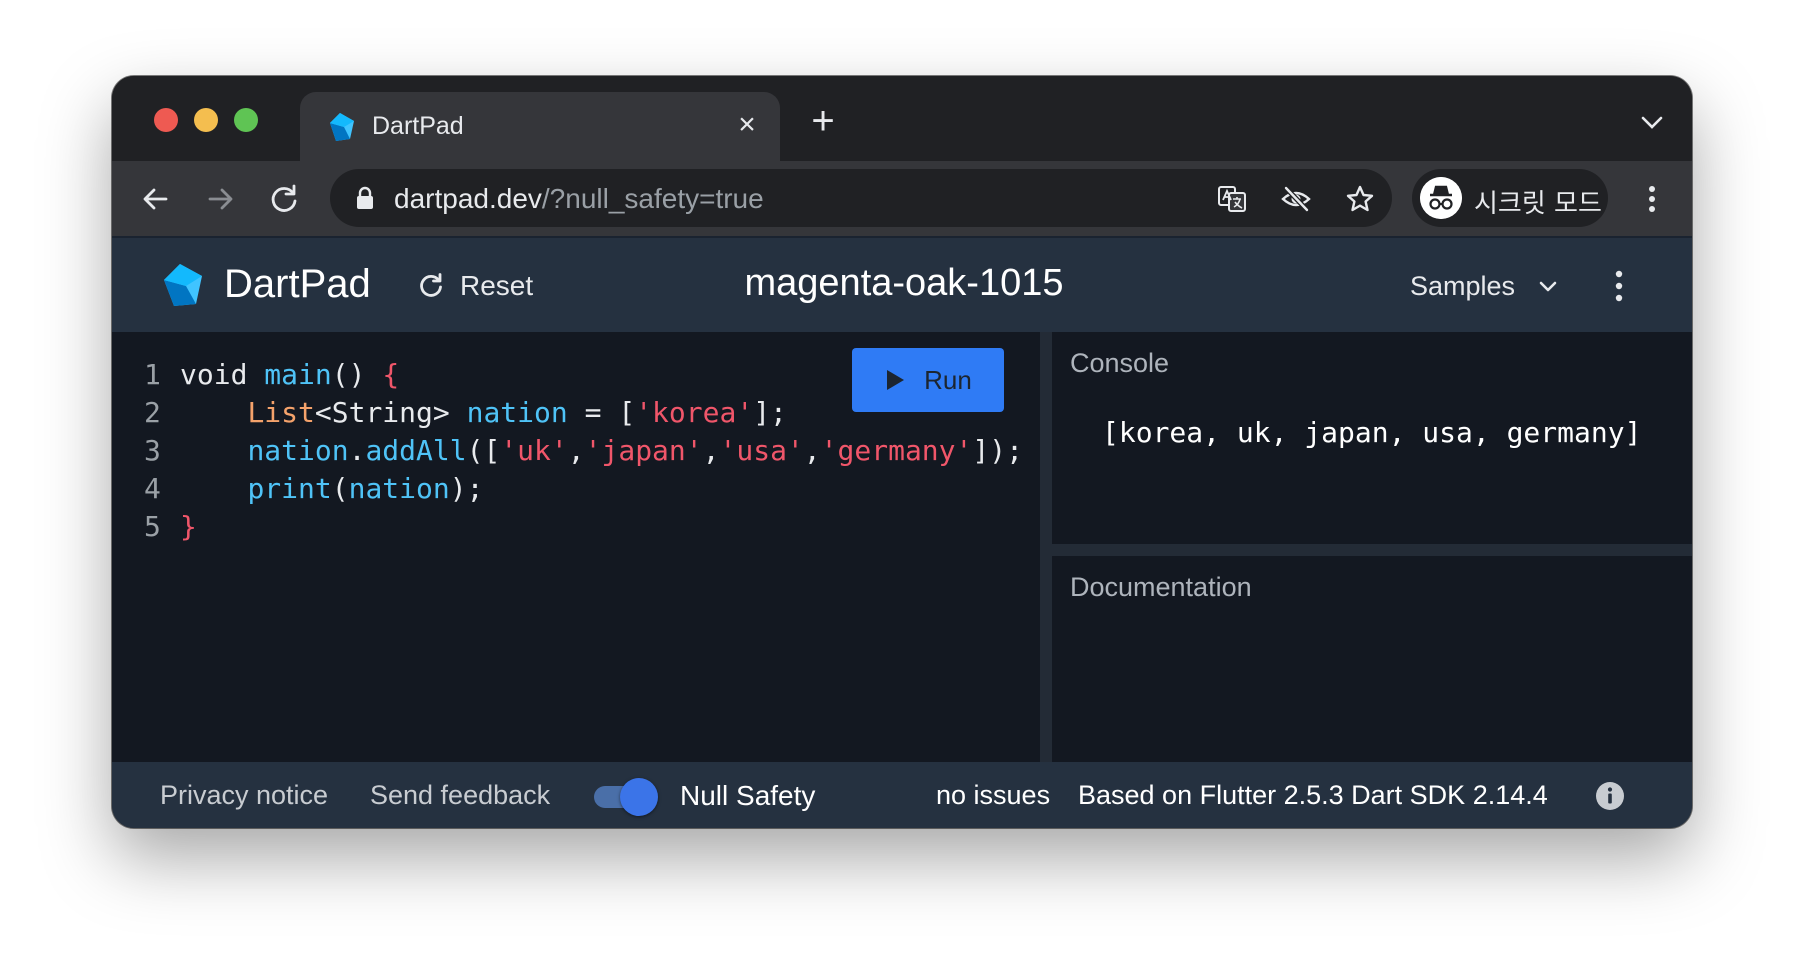  What do you see at coordinates (993, 795) in the screenshot?
I see `issues-status: no issues` at bounding box center [993, 795].